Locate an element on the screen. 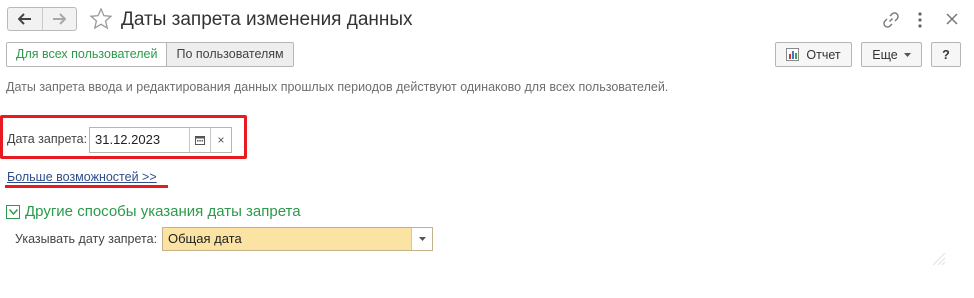  help-button: ? is located at coordinates (946, 54).